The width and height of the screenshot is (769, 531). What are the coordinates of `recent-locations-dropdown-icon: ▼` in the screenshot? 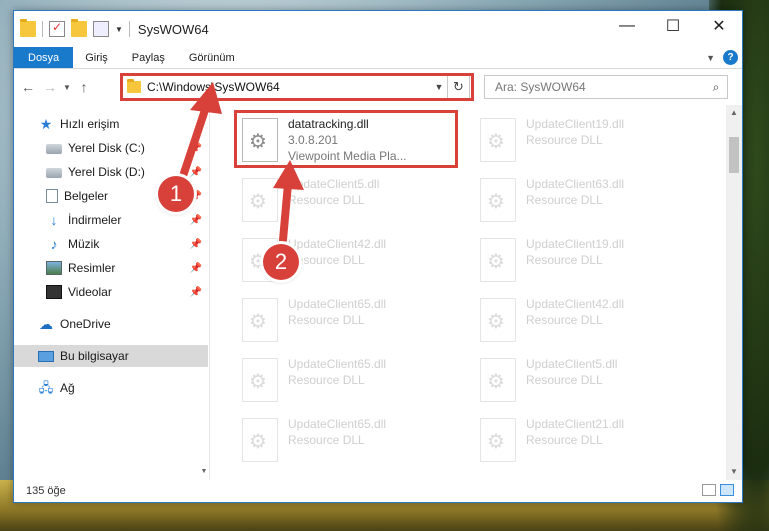 It's located at (67, 87).